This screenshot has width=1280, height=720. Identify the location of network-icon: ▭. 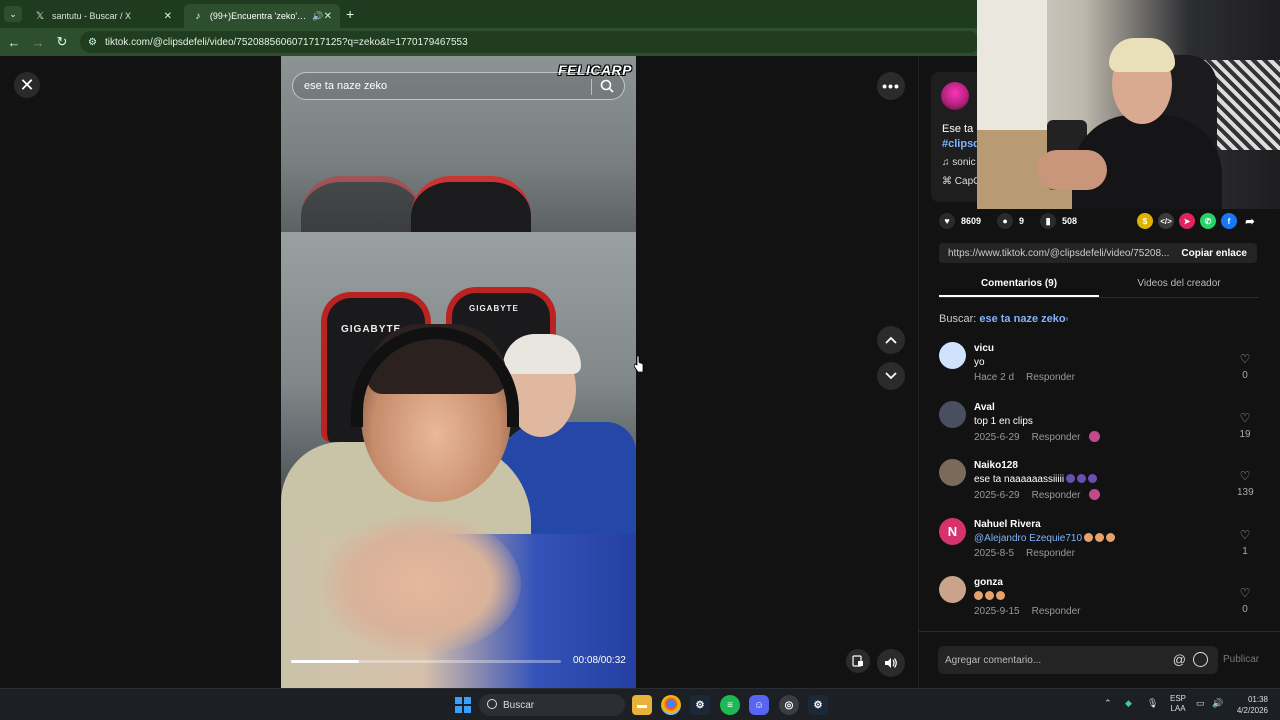
(1200, 703).